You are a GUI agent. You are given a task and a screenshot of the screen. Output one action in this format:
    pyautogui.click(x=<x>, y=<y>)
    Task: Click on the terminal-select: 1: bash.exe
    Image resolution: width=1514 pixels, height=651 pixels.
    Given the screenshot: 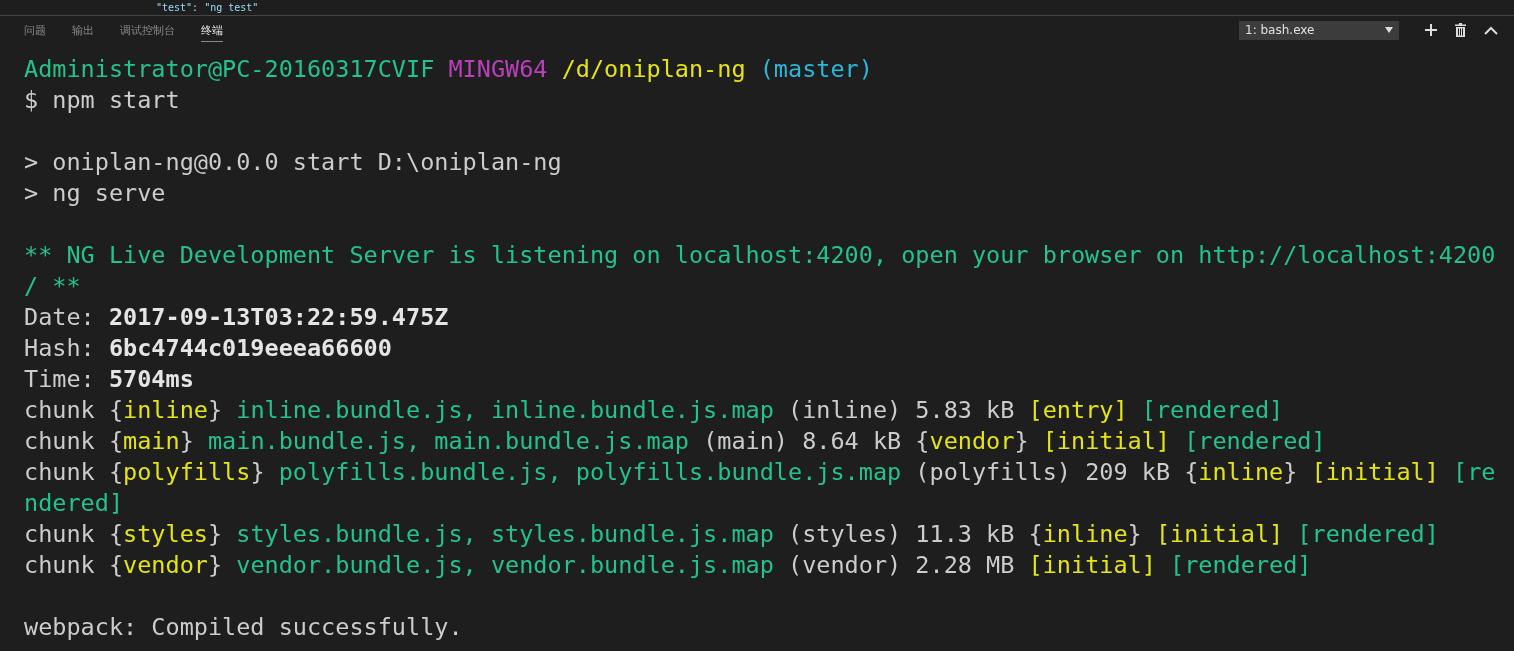 What is the action you would take?
    pyautogui.click(x=1319, y=30)
    